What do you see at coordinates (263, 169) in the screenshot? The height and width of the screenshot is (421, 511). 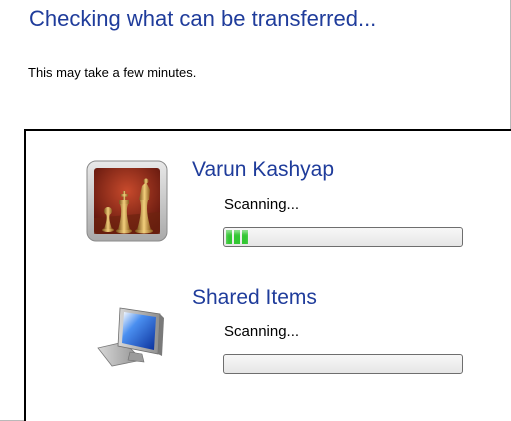 I see `entry-name-user: Varun Kashyap` at bounding box center [263, 169].